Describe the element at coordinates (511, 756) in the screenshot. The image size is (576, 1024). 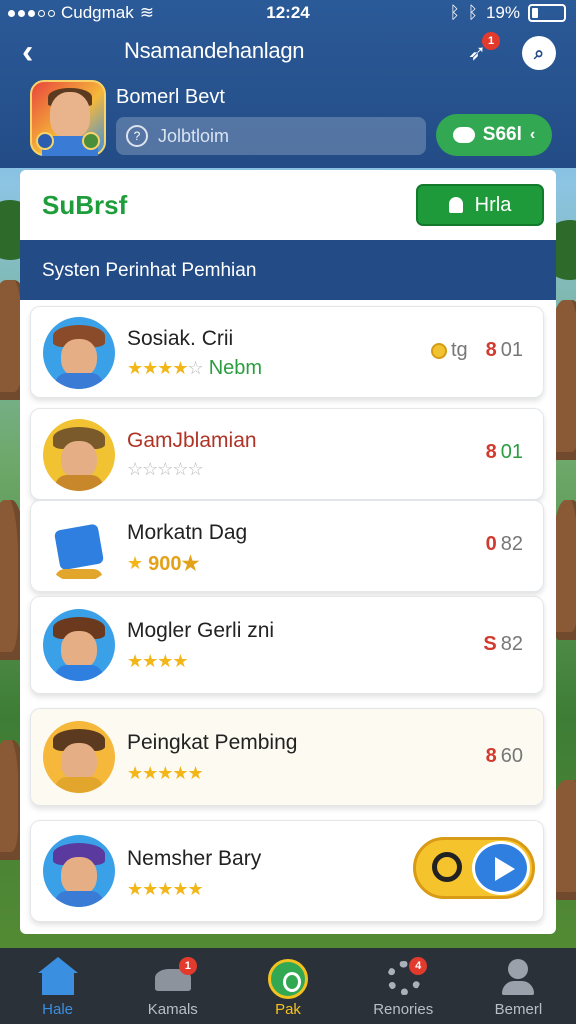
I see `value-secondary: 60` at that location.